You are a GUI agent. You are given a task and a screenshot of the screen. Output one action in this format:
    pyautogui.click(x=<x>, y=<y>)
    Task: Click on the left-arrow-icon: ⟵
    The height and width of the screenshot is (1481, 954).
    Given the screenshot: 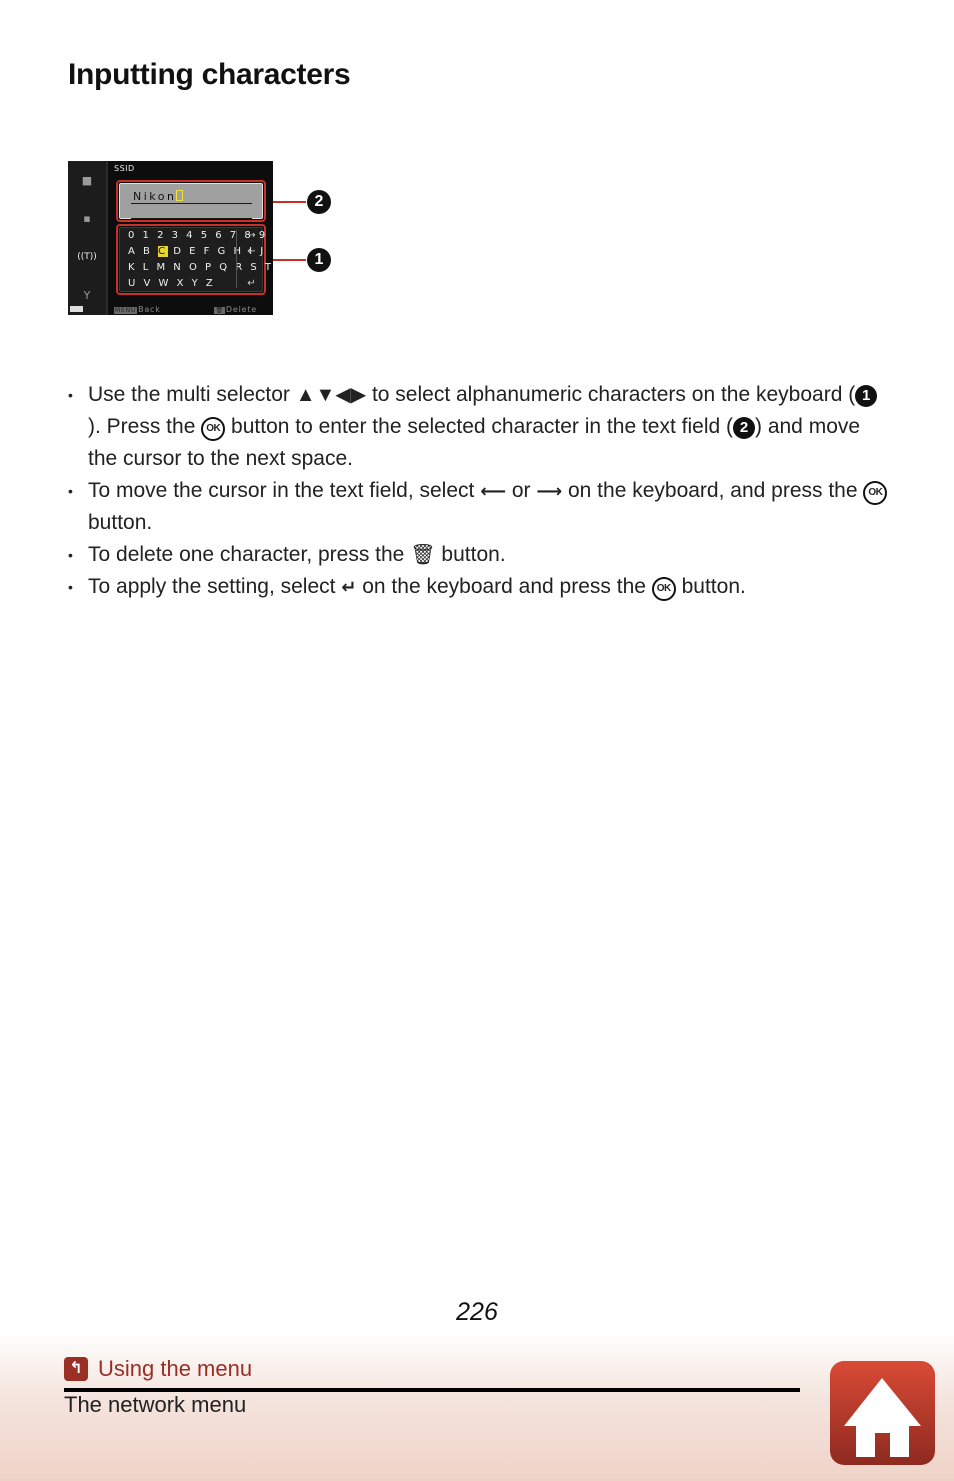 What is the action you would take?
    pyautogui.click(x=493, y=491)
    